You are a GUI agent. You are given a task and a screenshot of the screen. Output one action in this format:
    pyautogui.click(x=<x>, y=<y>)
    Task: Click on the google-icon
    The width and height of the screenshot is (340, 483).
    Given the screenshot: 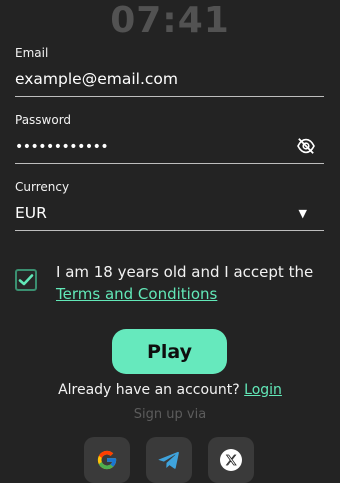 What is the action you would take?
    pyautogui.click(x=107, y=460)
    